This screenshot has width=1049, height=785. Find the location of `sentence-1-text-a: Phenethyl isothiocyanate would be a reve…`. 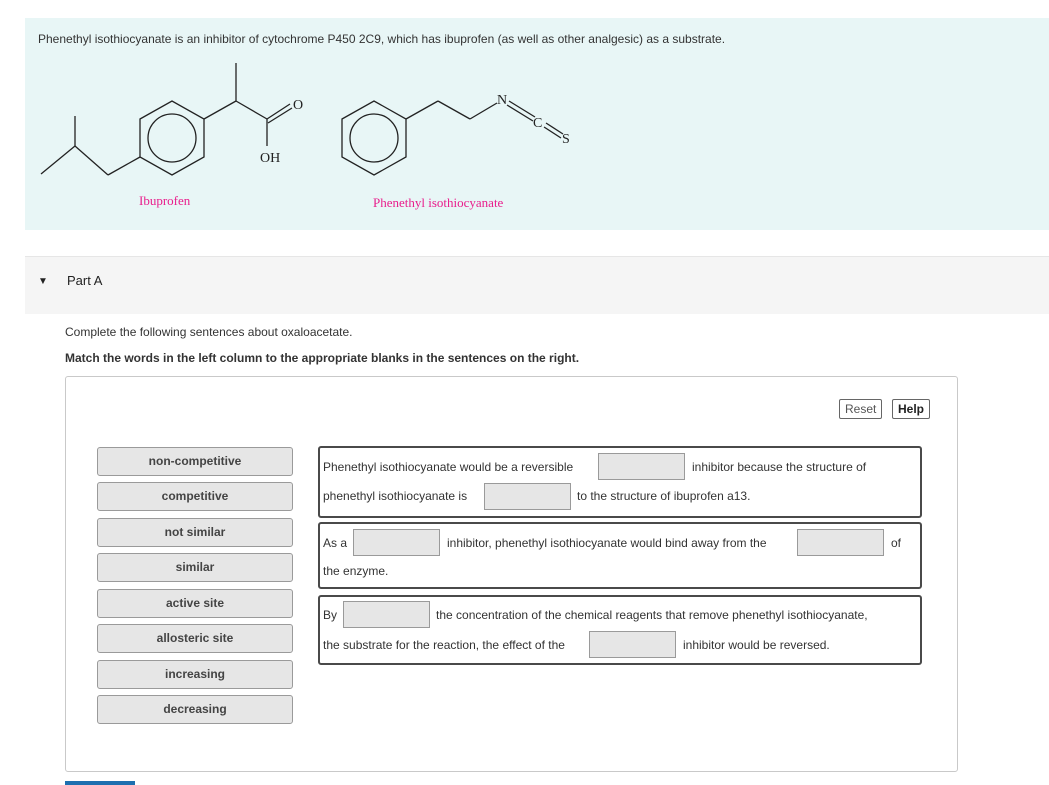

sentence-1-text-a: Phenethyl isothiocyanate would be a reve… is located at coordinates (448, 467).